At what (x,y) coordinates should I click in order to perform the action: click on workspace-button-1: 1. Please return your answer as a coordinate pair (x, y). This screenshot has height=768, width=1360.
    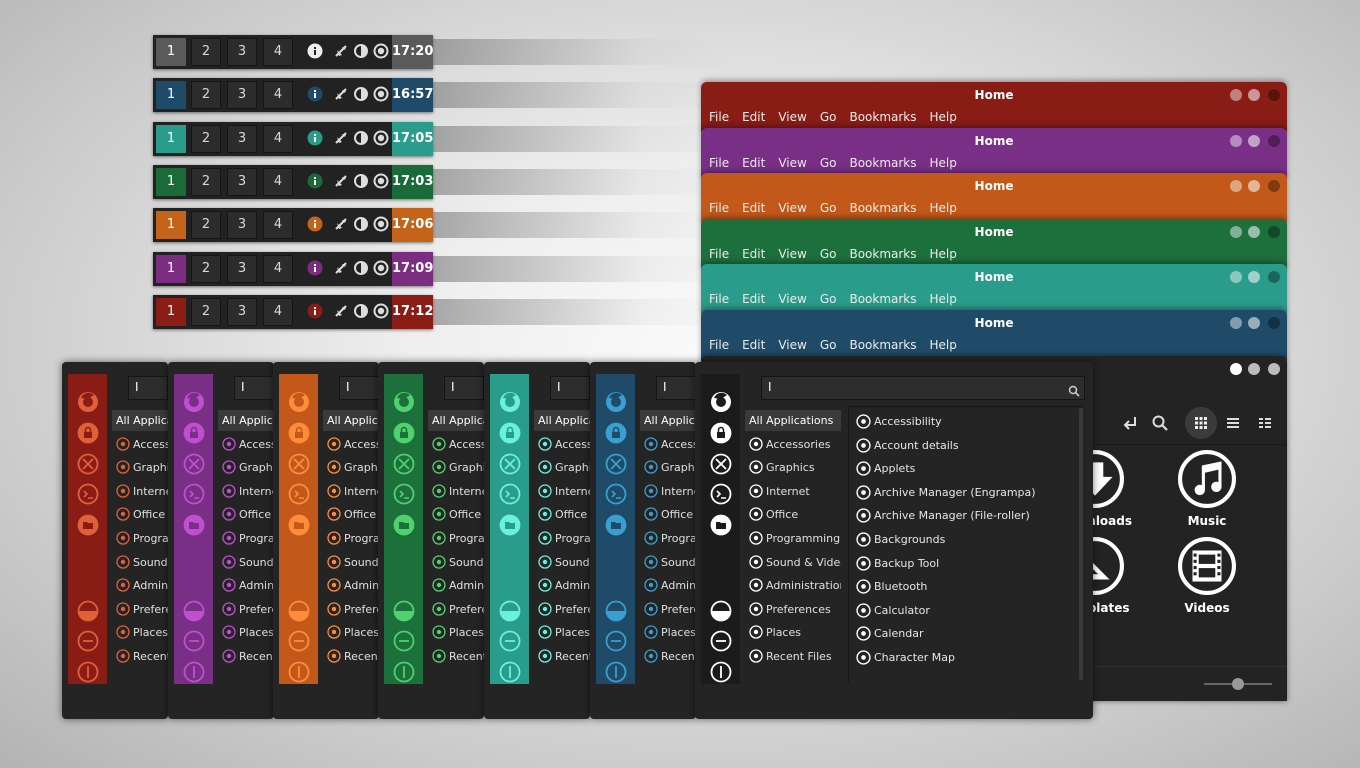
    Looking at the image, I should click on (171, 182).